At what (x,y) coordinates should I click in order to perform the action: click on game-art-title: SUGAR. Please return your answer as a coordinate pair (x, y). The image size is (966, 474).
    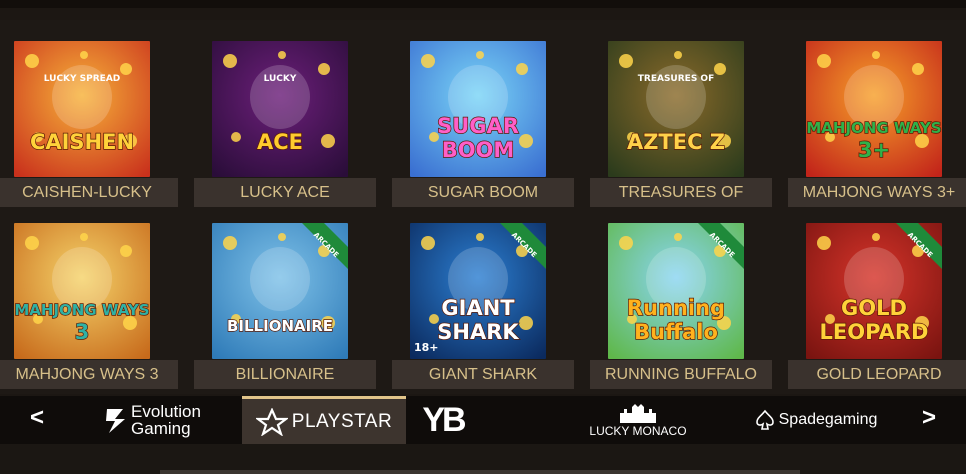
    Looking at the image, I should click on (478, 126).